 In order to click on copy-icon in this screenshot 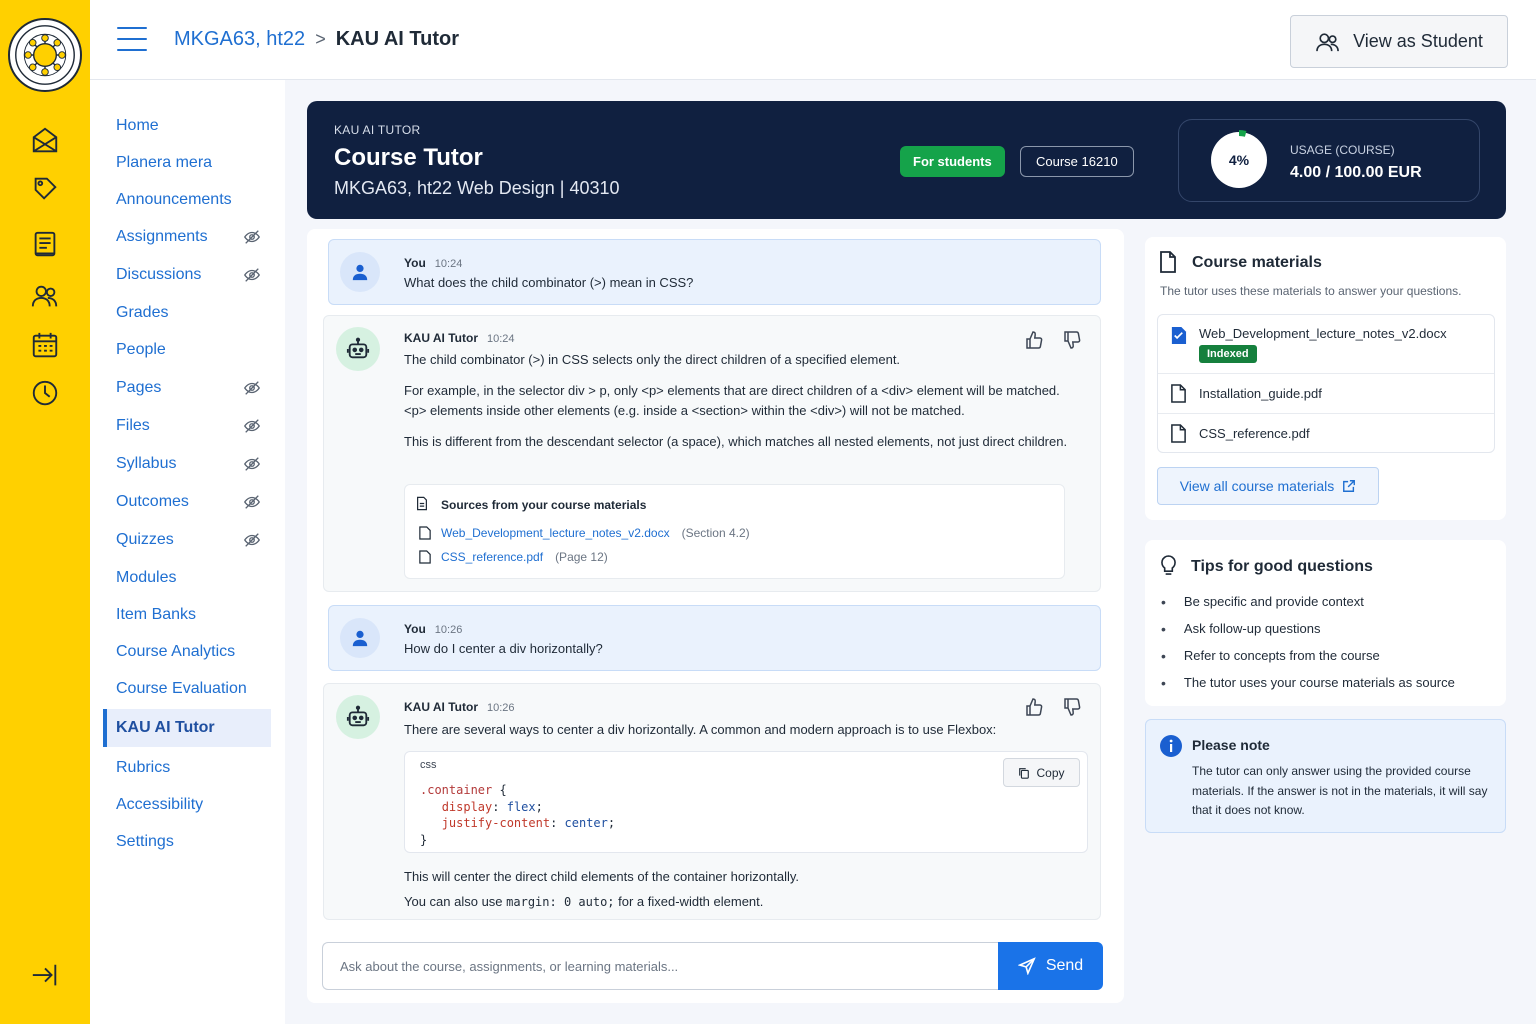, I will do `click(1024, 773)`.